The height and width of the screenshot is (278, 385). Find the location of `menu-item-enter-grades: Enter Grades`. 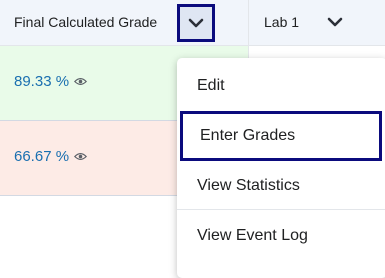

menu-item-enter-grades: Enter Grades is located at coordinates (281, 136).